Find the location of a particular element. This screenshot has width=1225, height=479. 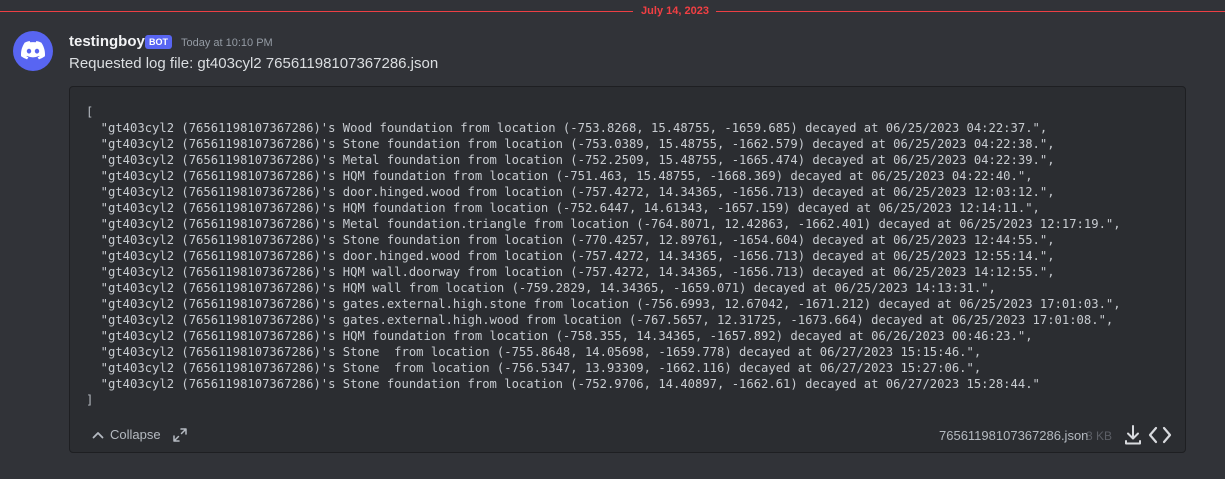

date-divider: July 14, 2023 is located at coordinates (612, 11).